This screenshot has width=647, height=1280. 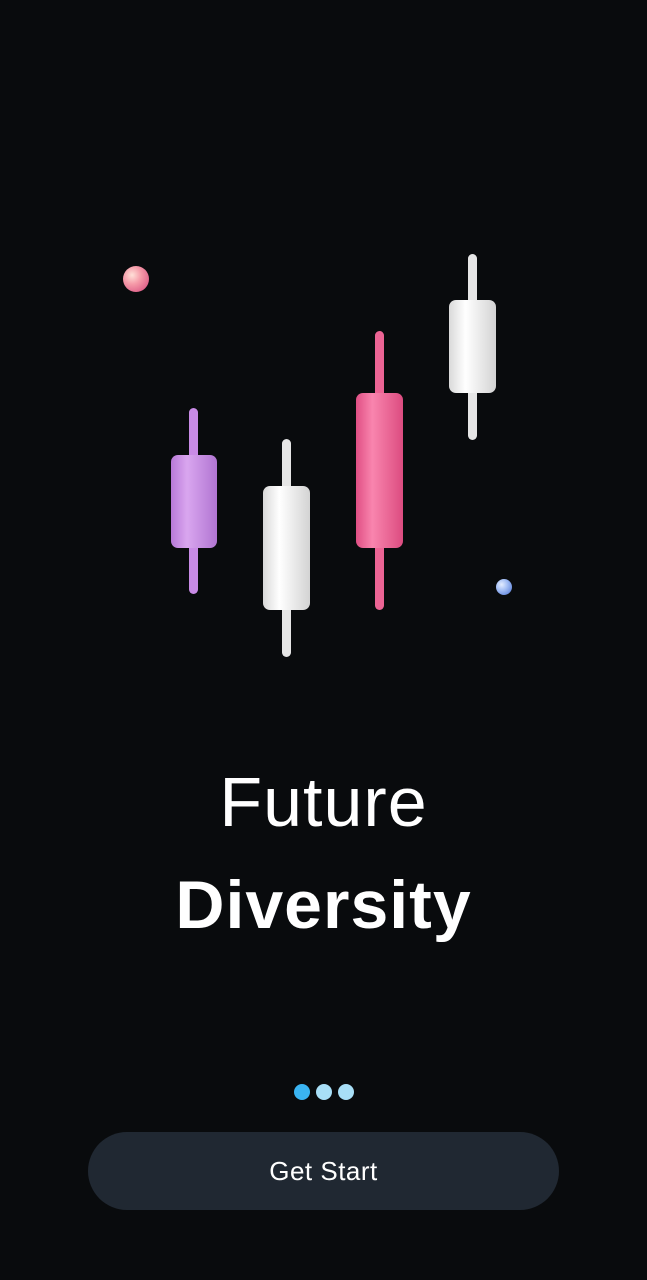 What do you see at coordinates (379, 470) in the screenshot?
I see `candle-pink-icon` at bounding box center [379, 470].